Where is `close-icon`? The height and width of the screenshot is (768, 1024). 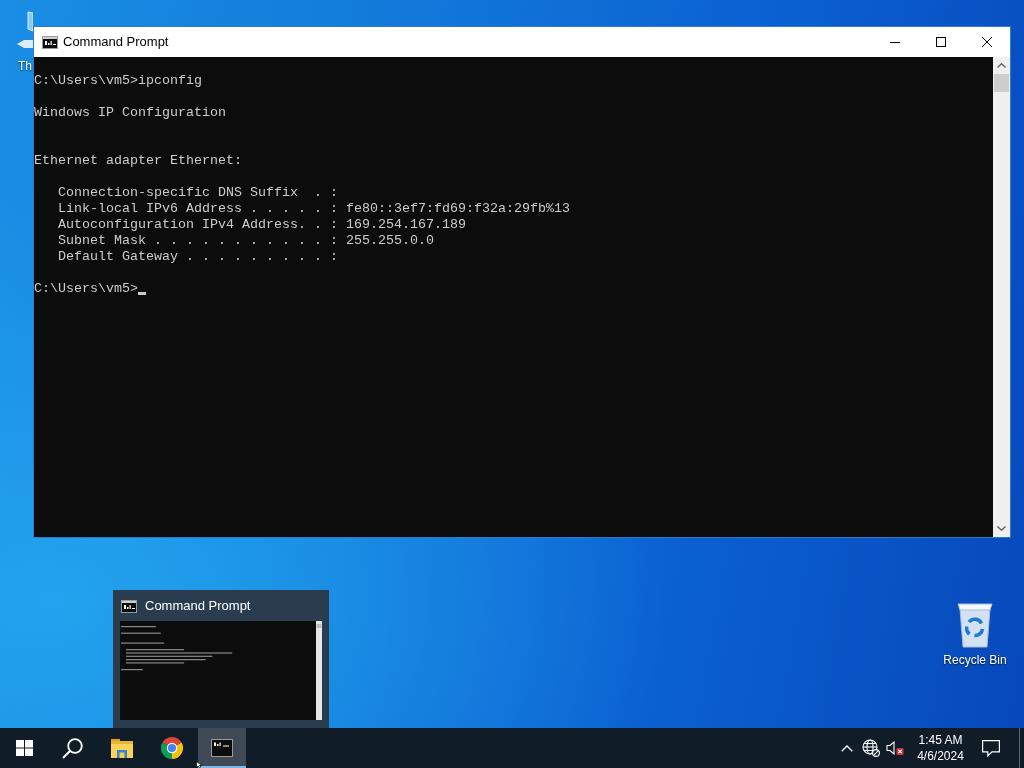
close-icon is located at coordinates (987, 42).